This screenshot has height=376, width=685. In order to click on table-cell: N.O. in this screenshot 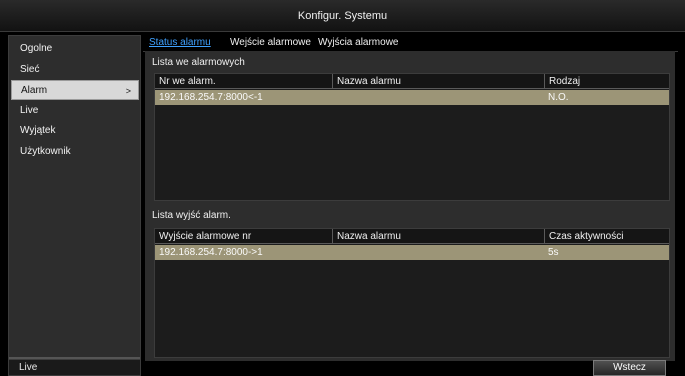, I will do `click(558, 97)`.